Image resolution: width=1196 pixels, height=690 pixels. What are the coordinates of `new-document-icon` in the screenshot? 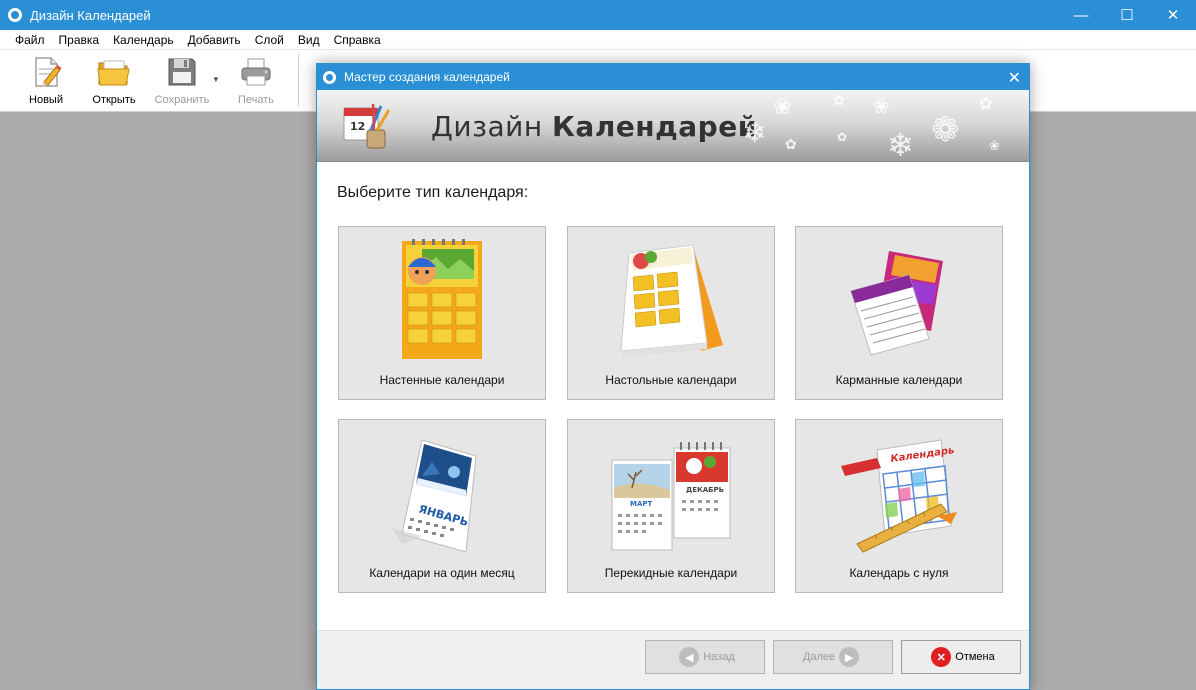 It's located at (46, 72).